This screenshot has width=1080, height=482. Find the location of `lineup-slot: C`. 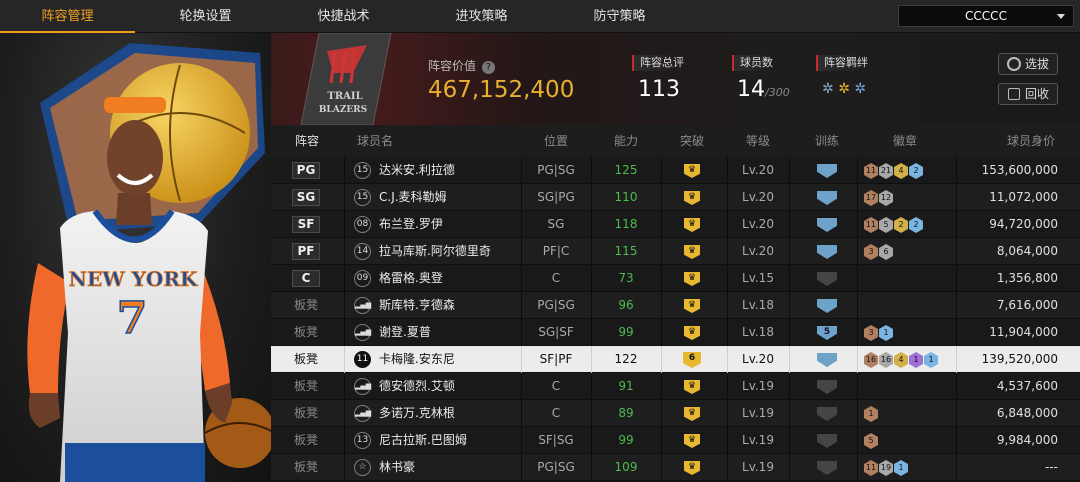

lineup-slot: C is located at coordinates (306, 278).